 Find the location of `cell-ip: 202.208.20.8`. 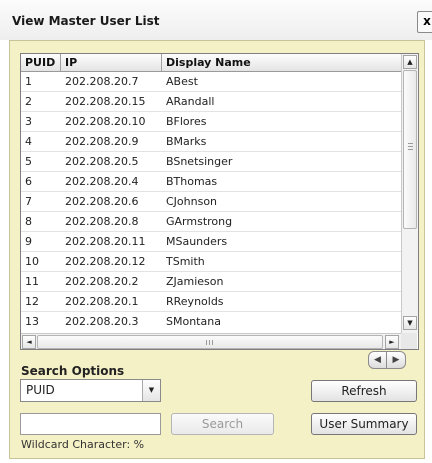

cell-ip: 202.208.20.8 is located at coordinates (102, 221).